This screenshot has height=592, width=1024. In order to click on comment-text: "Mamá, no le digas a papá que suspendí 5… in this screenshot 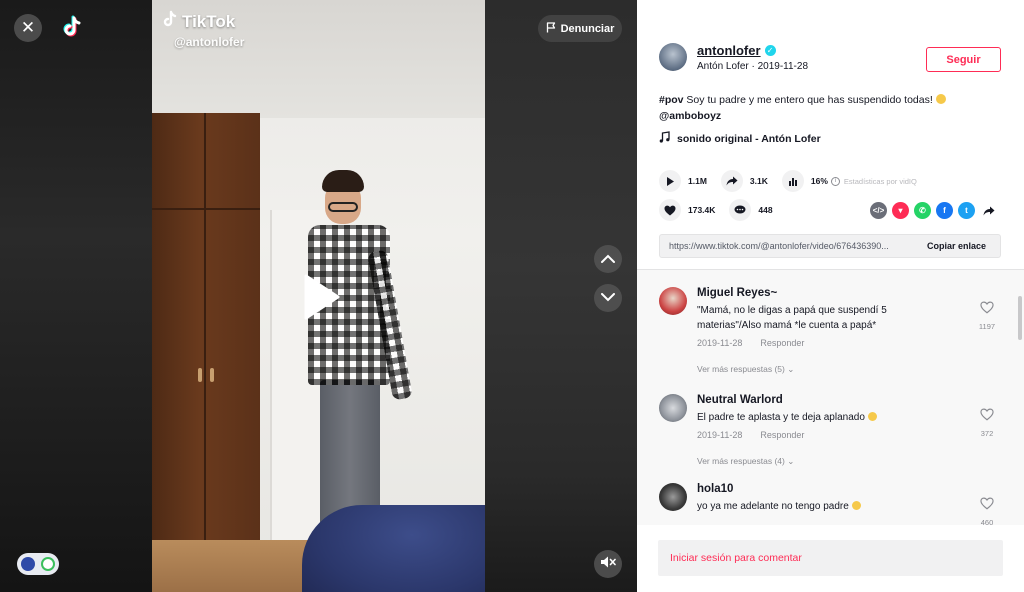, I will do `click(792, 318)`.